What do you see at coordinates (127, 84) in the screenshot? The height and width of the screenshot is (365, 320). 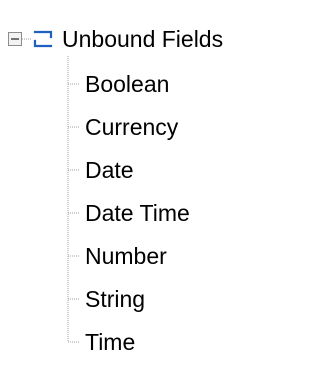 I see `tree-item-label: Boolean` at bounding box center [127, 84].